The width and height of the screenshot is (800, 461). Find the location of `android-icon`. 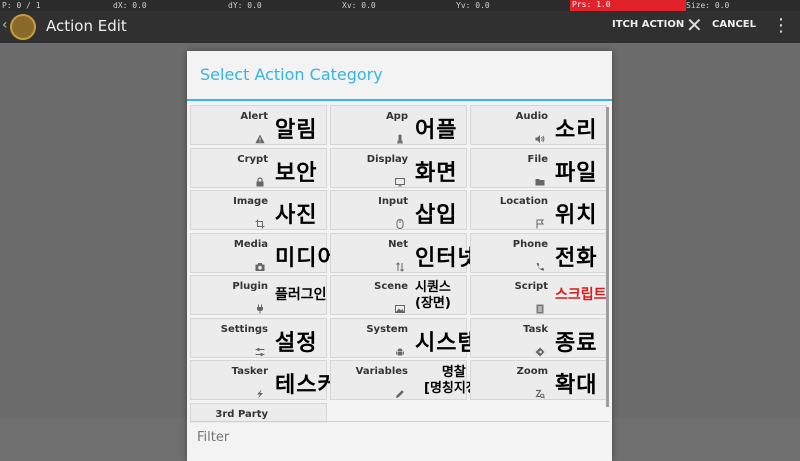

android-icon is located at coordinates (400, 348).